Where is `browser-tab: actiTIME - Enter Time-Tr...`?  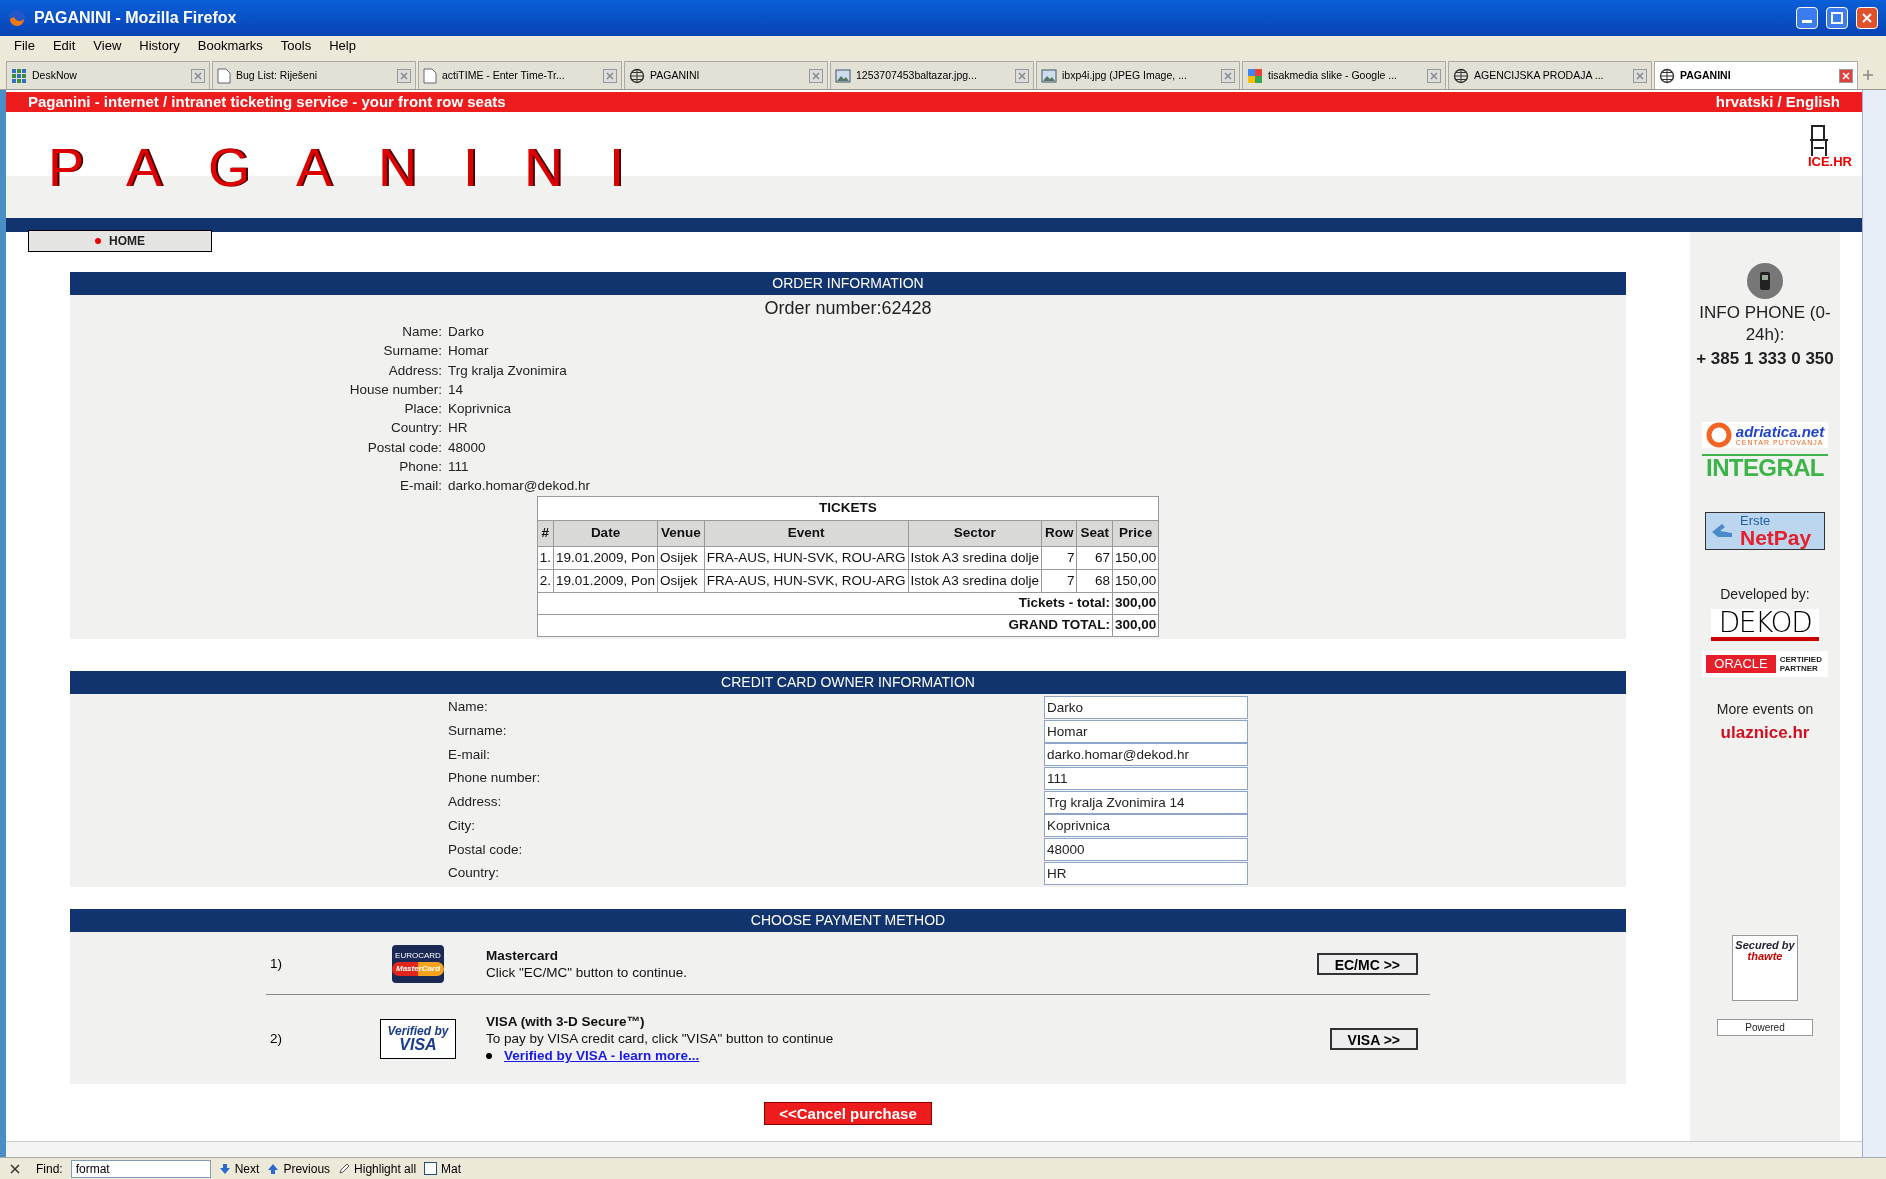 browser-tab: actiTIME - Enter Time-Tr... is located at coordinates (520, 75).